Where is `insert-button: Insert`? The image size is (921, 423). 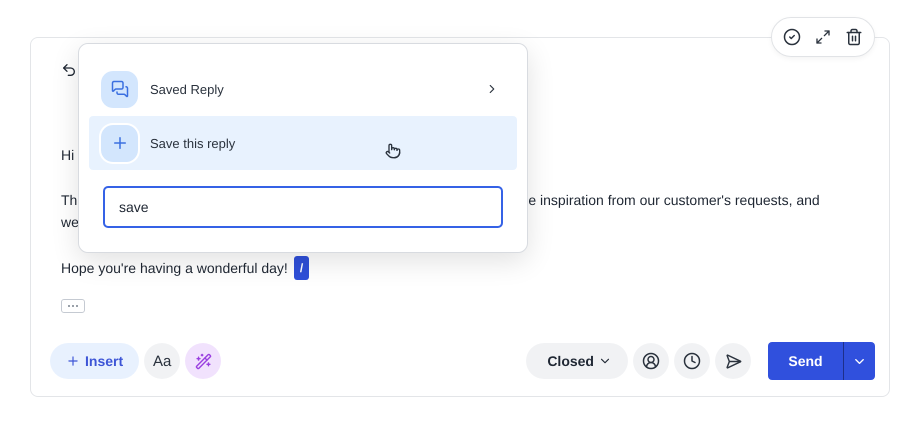 insert-button: Insert is located at coordinates (95, 361).